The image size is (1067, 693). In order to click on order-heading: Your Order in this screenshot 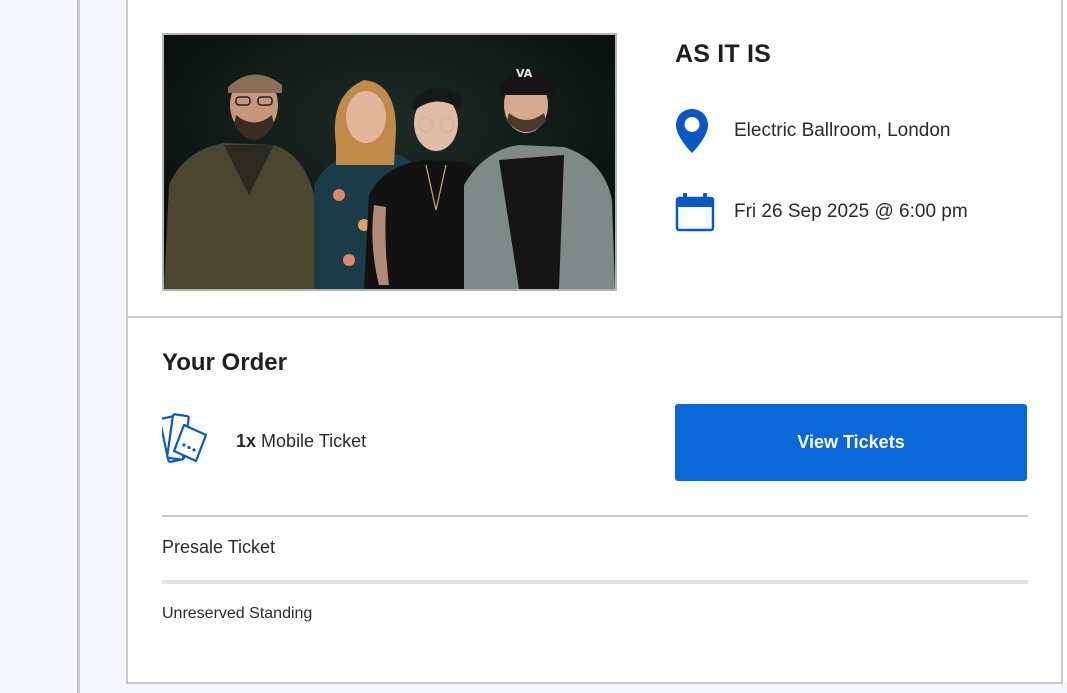, I will do `click(224, 362)`.